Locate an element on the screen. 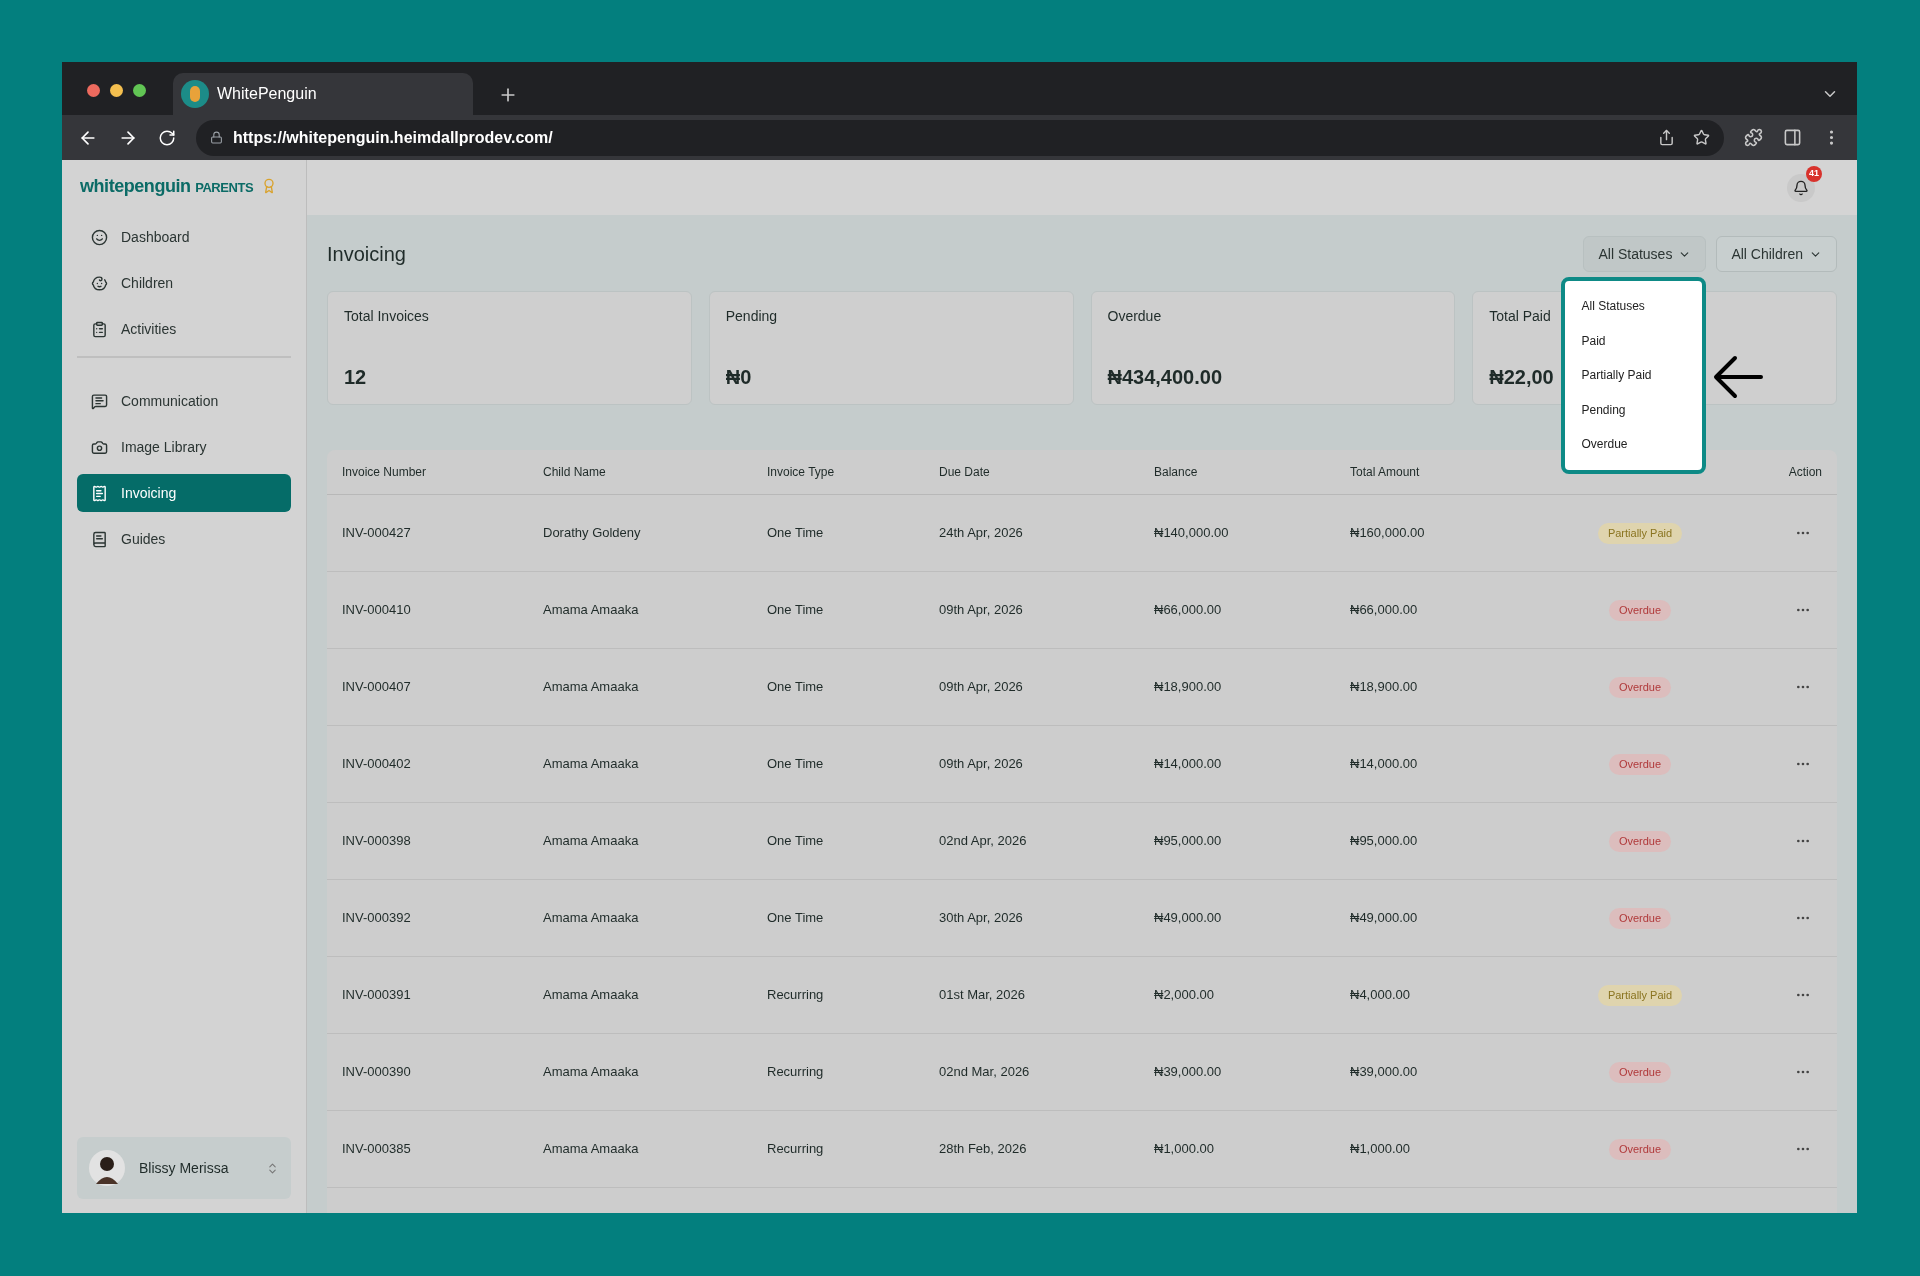  table-cell-text: ₦95,000.00 is located at coordinates (1188, 841).